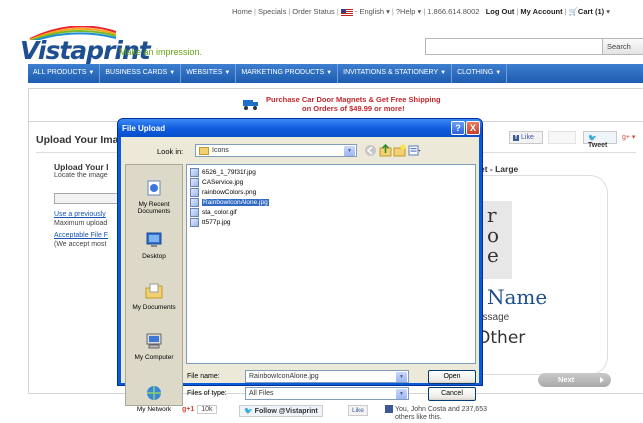  I want to click on home-link: Home, so click(242, 11).